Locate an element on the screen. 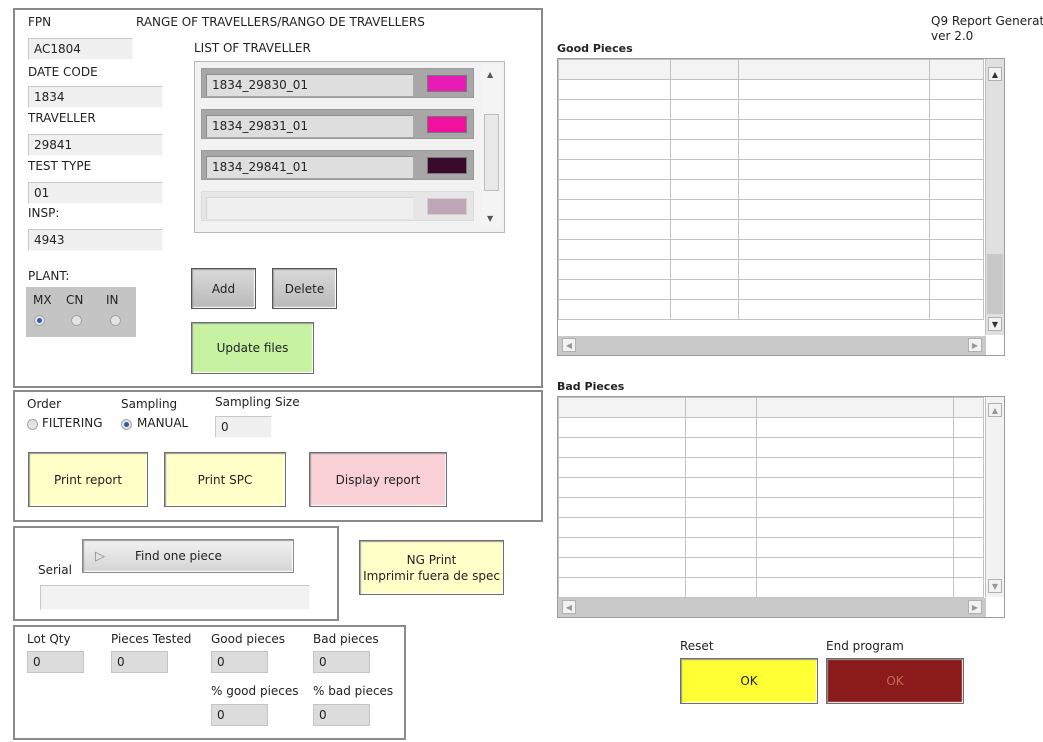  sampling-size-label: Sampling Size is located at coordinates (257, 402).